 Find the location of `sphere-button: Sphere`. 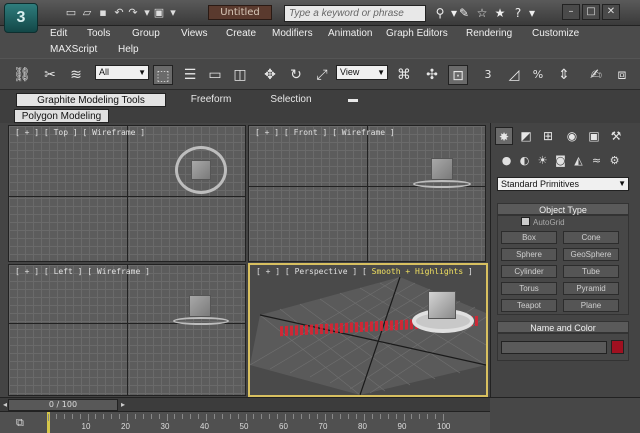

sphere-button: Sphere is located at coordinates (529, 254).